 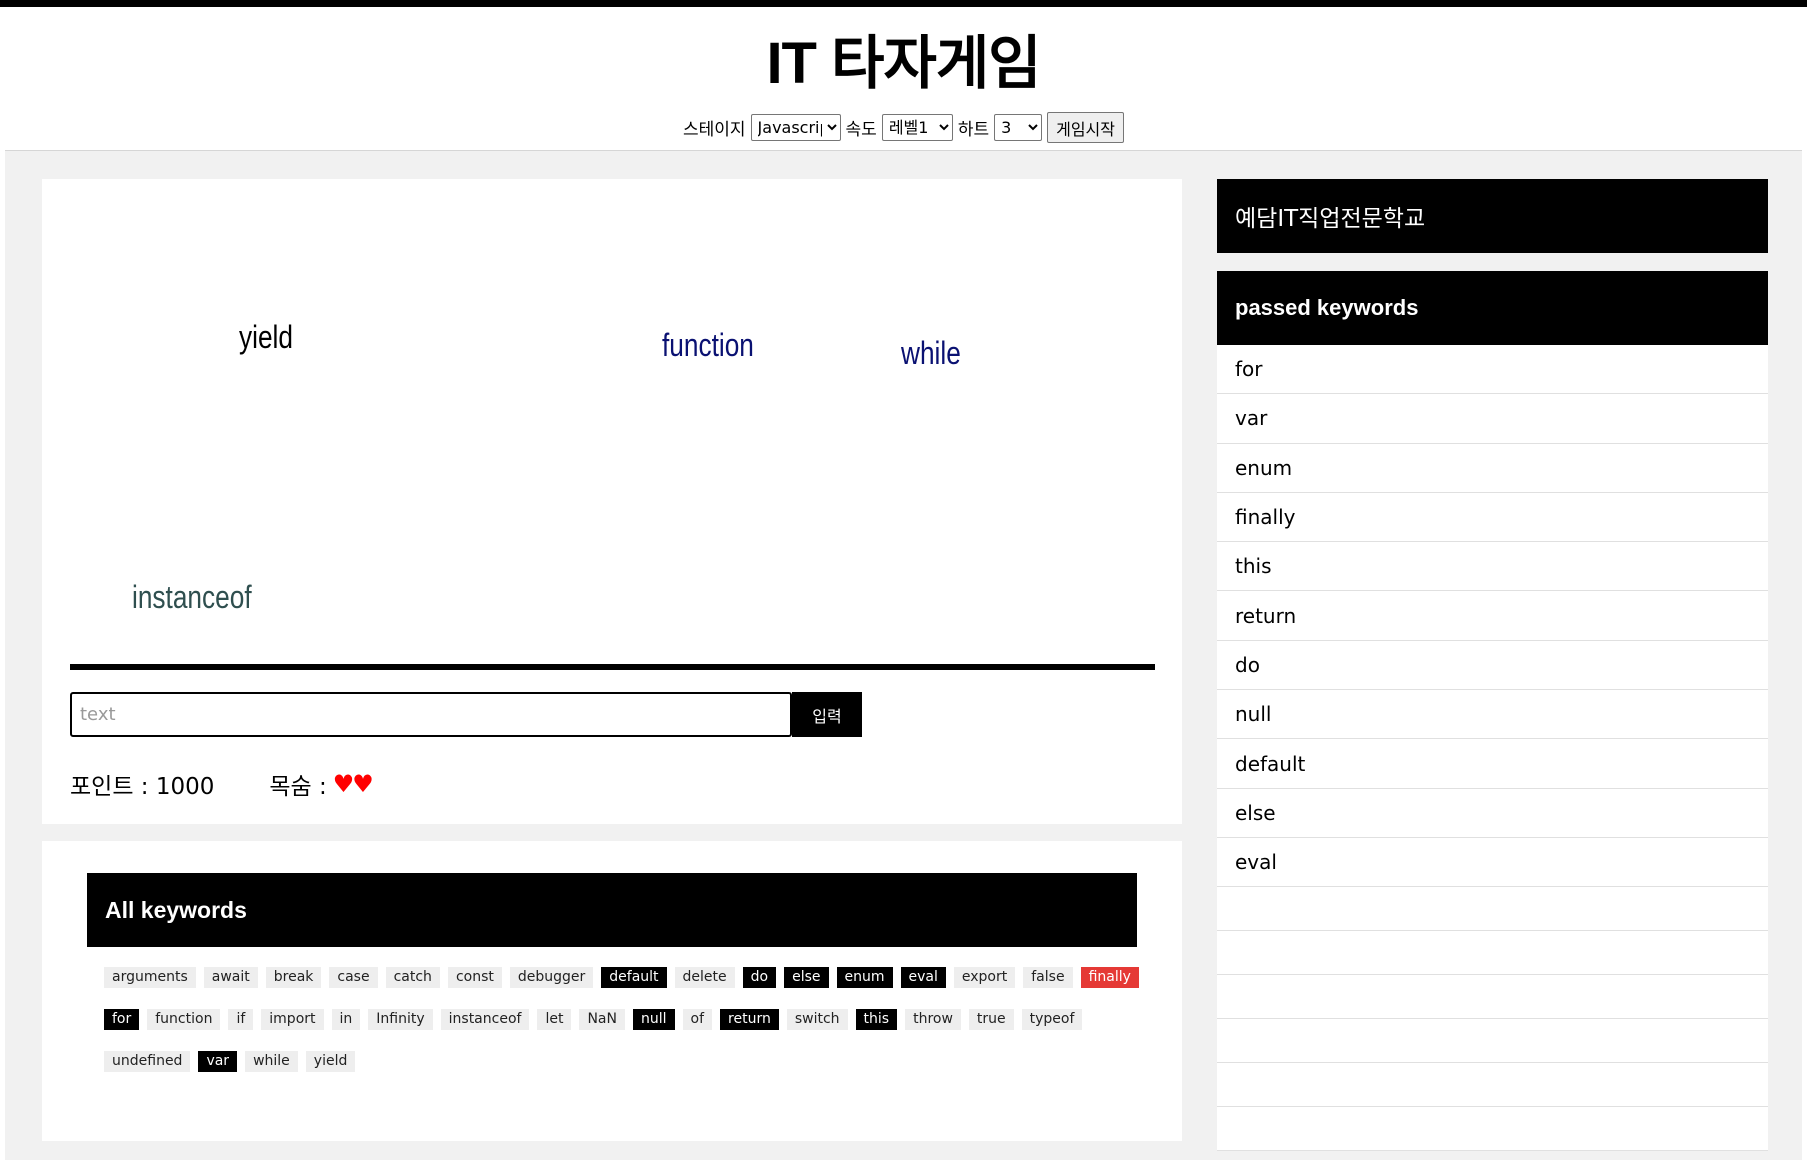 What do you see at coordinates (973, 130) in the screenshot?
I see `heart-label: 하트` at bounding box center [973, 130].